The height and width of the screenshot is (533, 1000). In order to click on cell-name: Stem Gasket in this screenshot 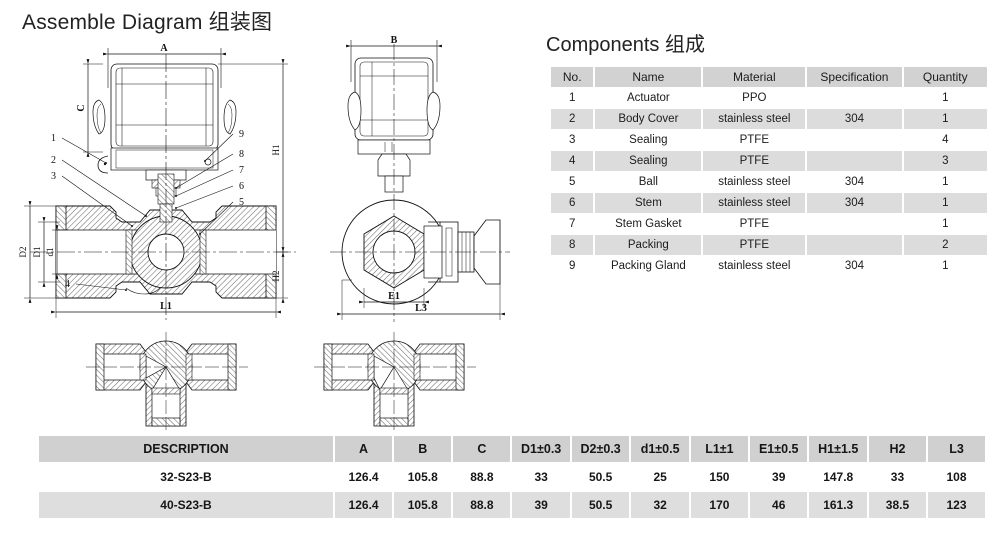, I will do `click(648, 224)`.